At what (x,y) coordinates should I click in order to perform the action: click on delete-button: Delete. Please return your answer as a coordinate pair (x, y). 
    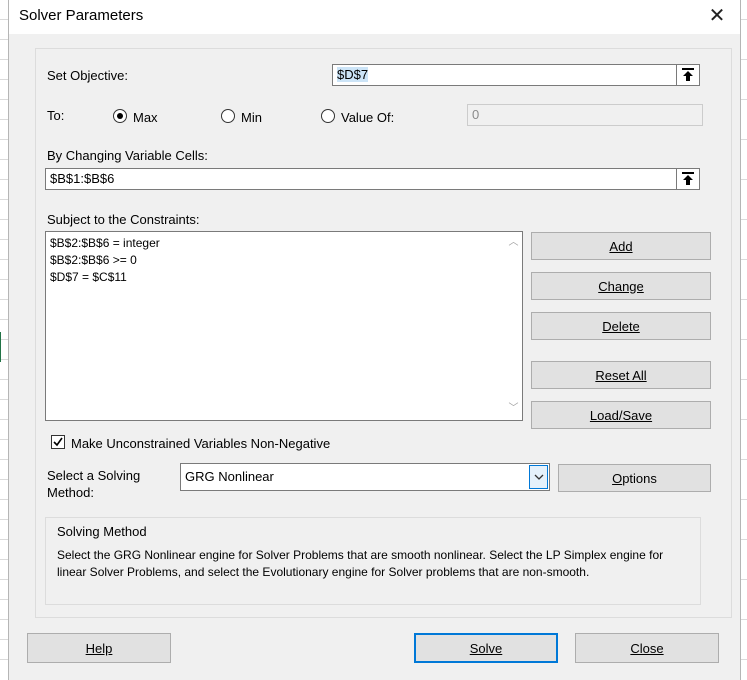
    Looking at the image, I should click on (621, 326).